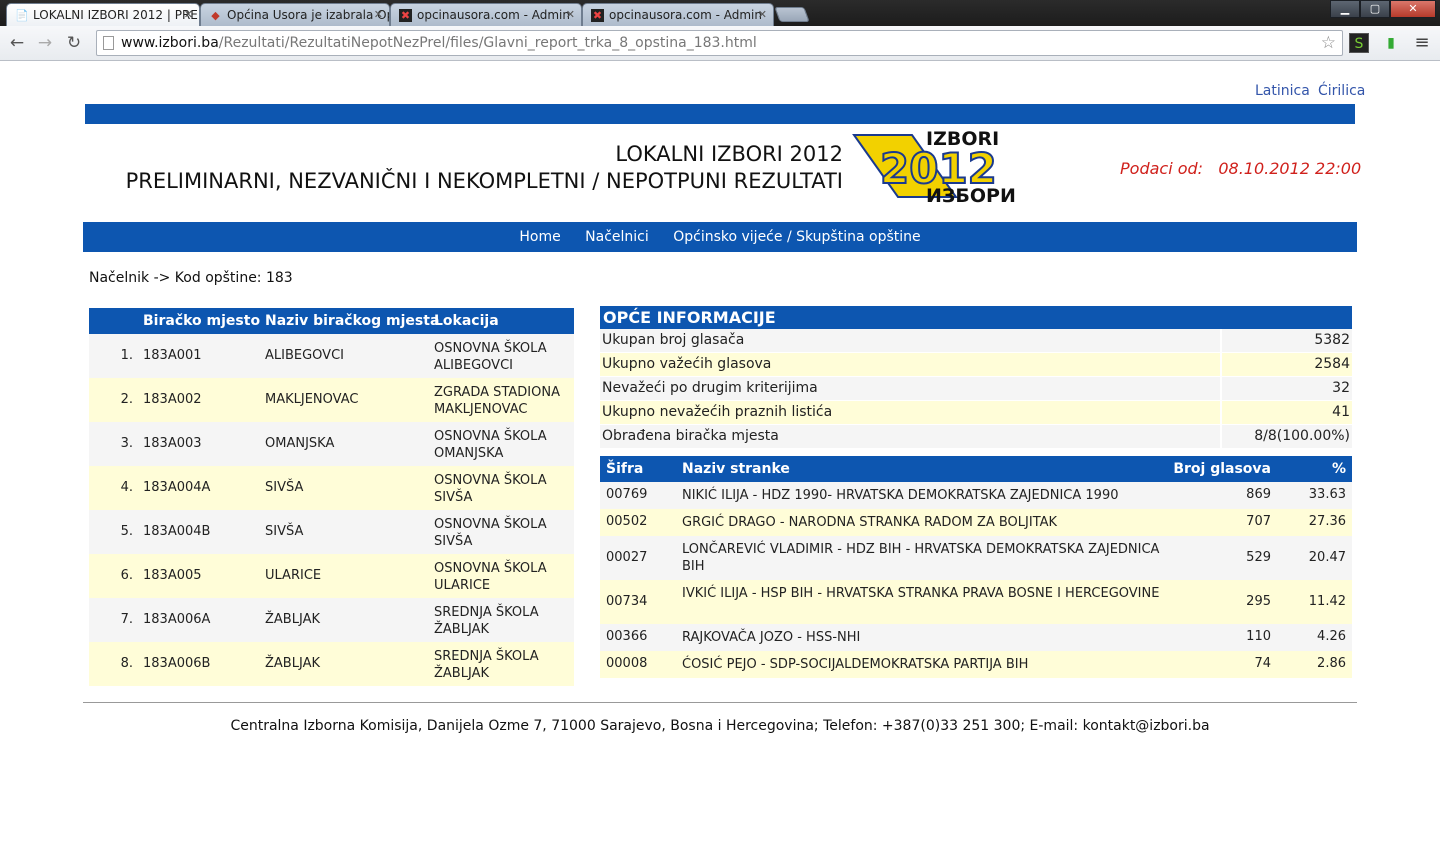  I want to click on info-value: 5382, so click(1332, 340).